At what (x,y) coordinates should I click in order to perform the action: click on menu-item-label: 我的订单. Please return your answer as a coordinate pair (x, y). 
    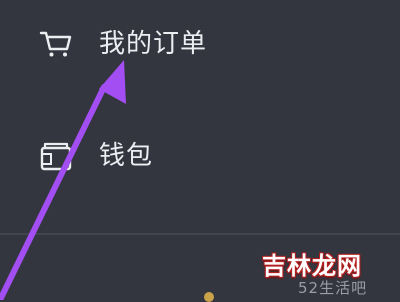
    Looking at the image, I should click on (153, 44).